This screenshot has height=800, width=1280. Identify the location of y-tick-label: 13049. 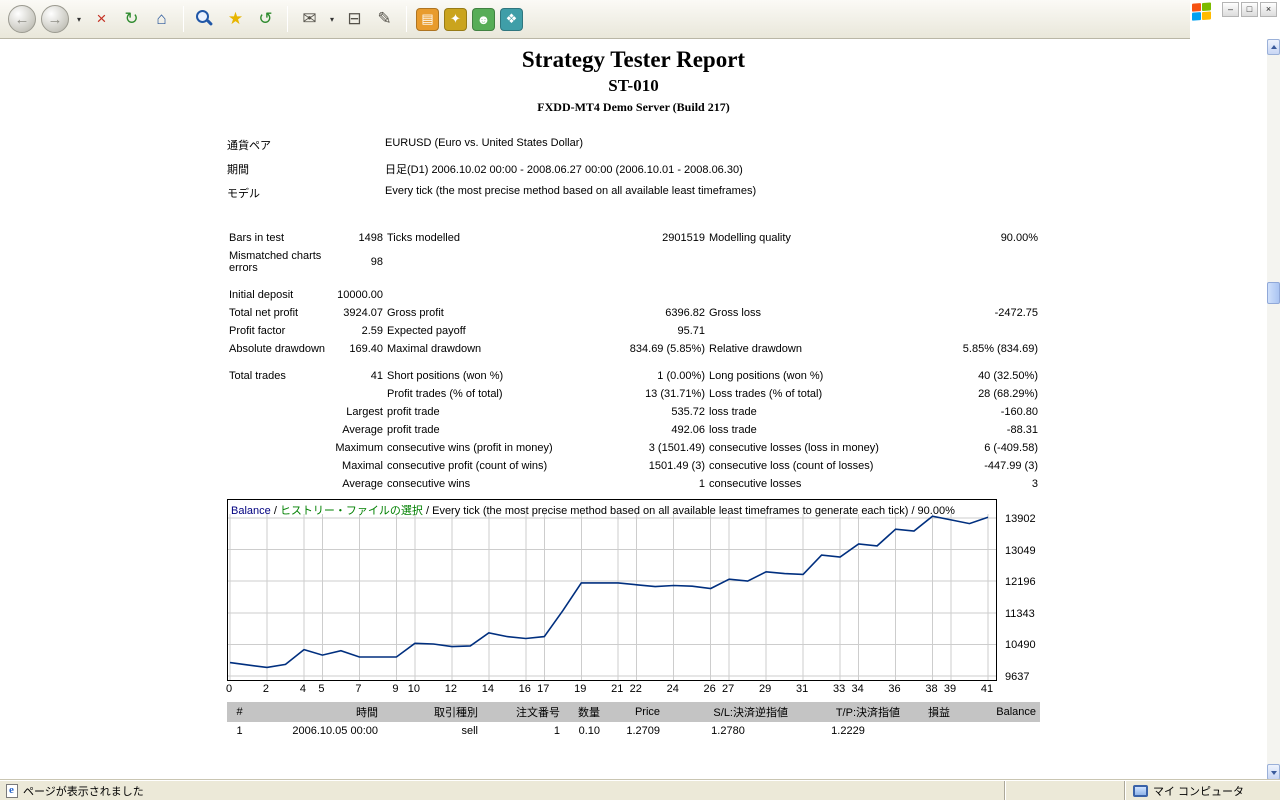
(1020, 550).